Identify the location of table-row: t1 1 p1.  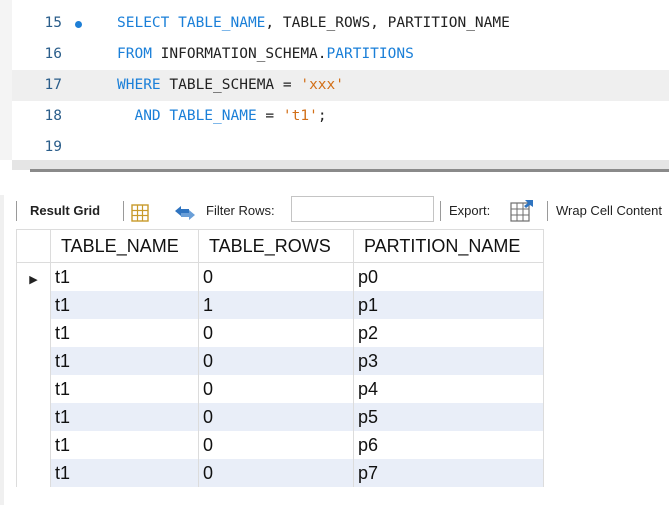
(280, 305).